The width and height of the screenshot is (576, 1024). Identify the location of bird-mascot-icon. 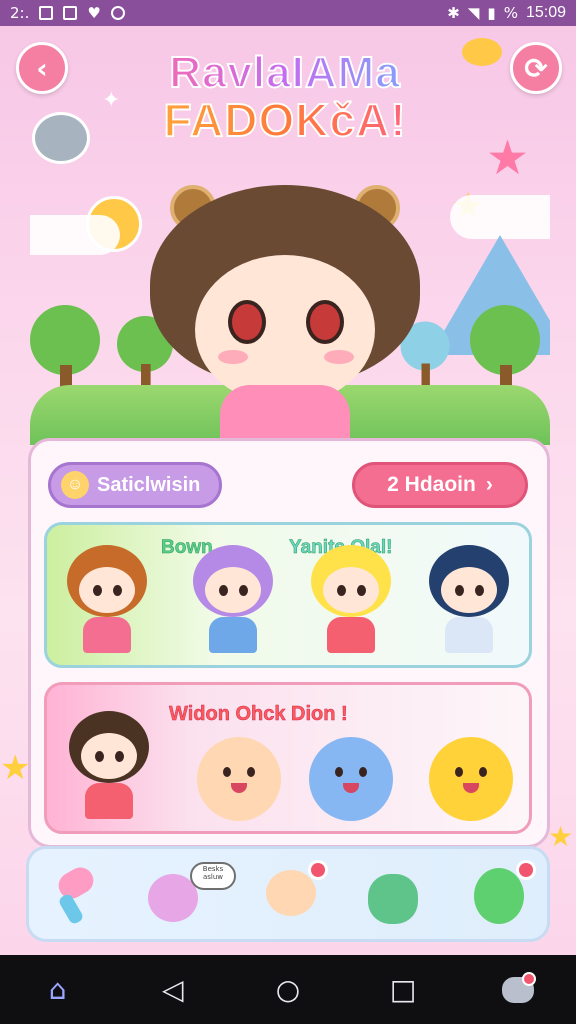
(482, 52).